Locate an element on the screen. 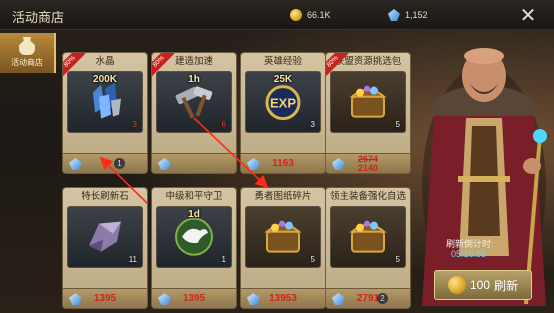 The height and width of the screenshot is (313, 554). item-card: 勇者图纸碎片 5 13953 is located at coordinates (283, 248).